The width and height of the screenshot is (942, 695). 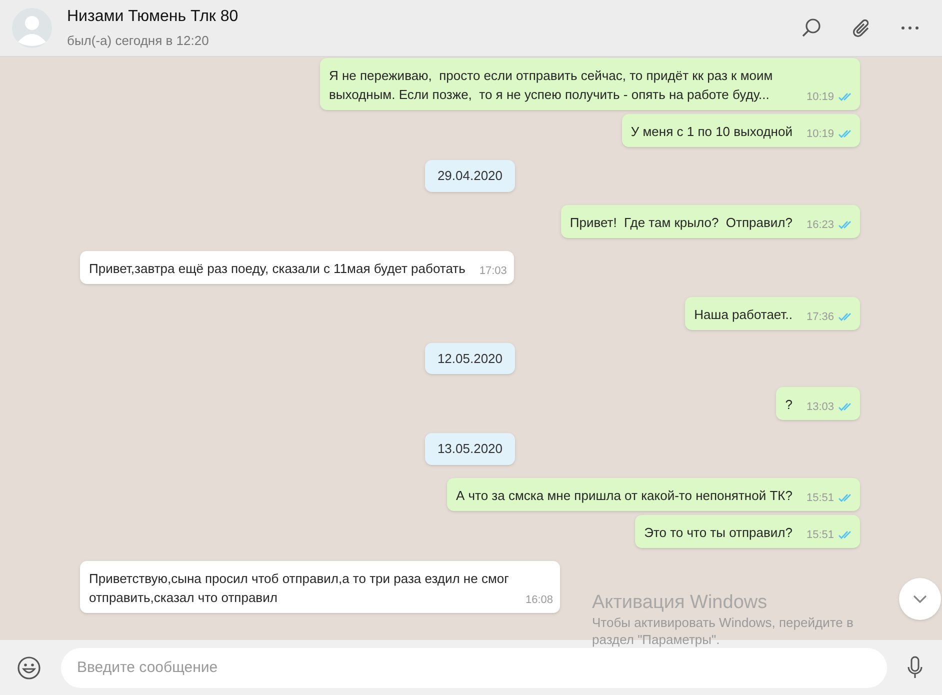 What do you see at coordinates (470, 358) in the screenshot?
I see `date-badge: 12.05.2020` at bounding box center [470, 358].